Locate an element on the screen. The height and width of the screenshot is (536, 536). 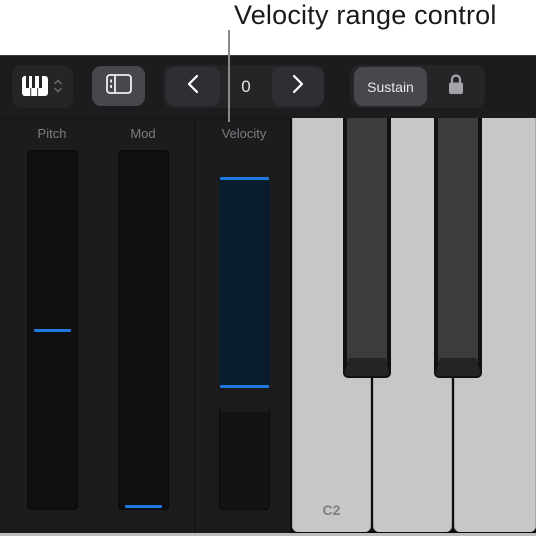
callout-label: Velocity range control is located at coordinates (365, 15).